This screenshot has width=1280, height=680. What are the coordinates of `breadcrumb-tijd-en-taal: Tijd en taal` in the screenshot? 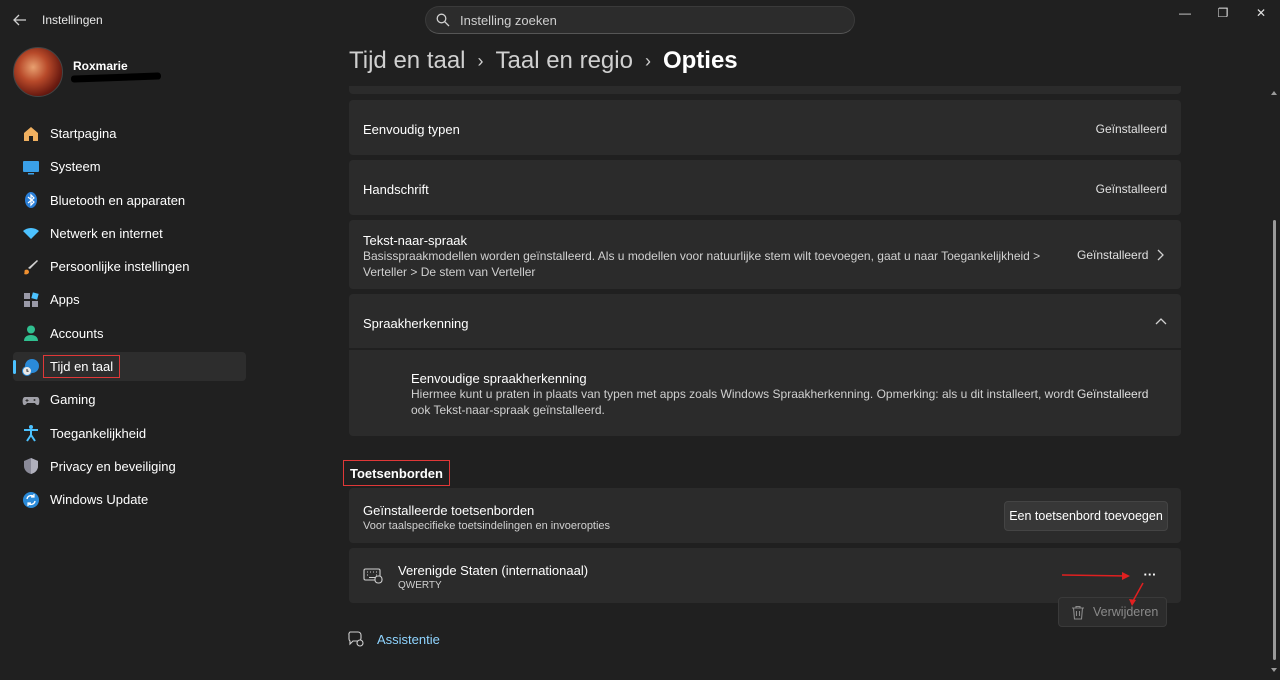 It's located at (407, 61).